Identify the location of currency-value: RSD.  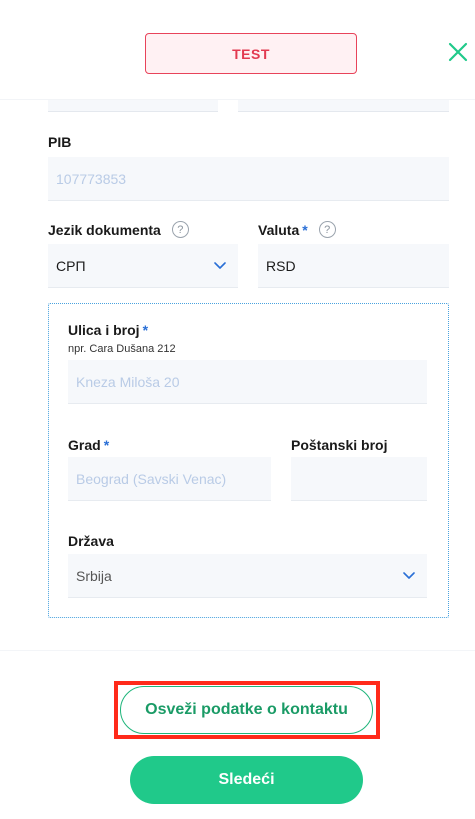
(281, 265).